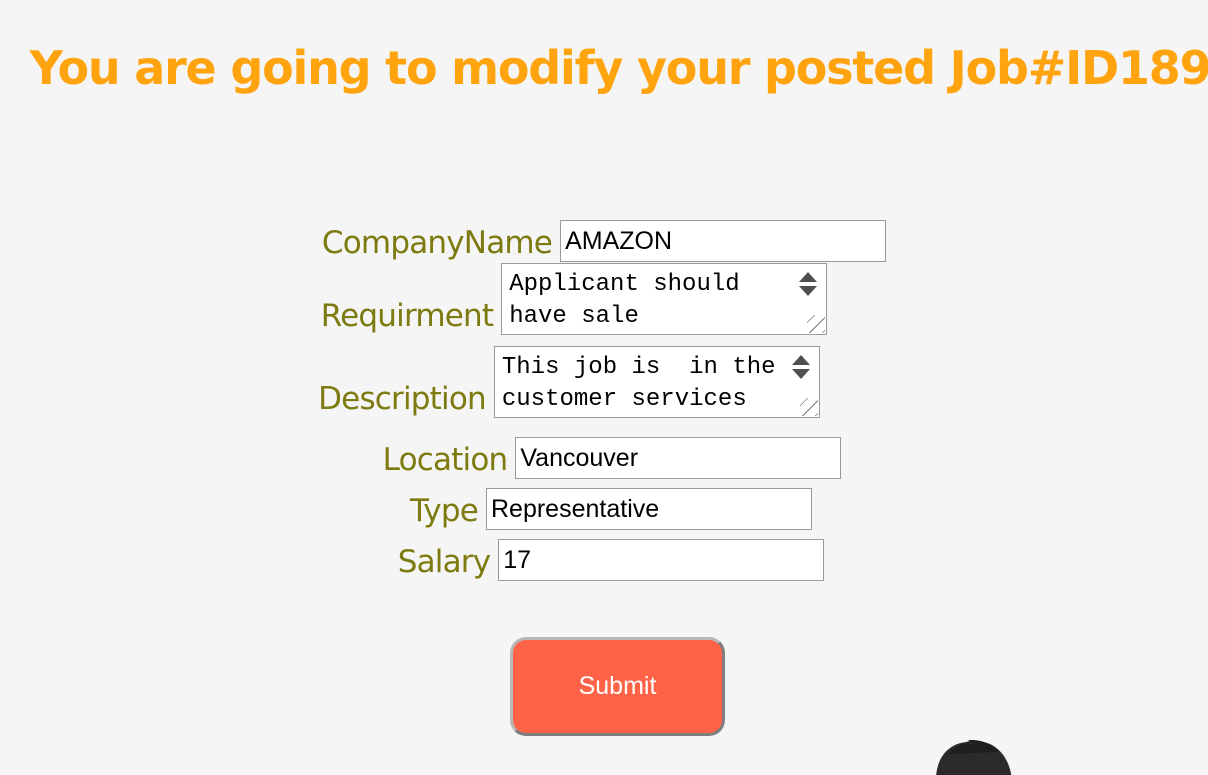 The image size is (1208, 775). What do you see at coordinates (445, 460) in the screenshot?
I see `location-label: Location` at bounding box center [445, 460].